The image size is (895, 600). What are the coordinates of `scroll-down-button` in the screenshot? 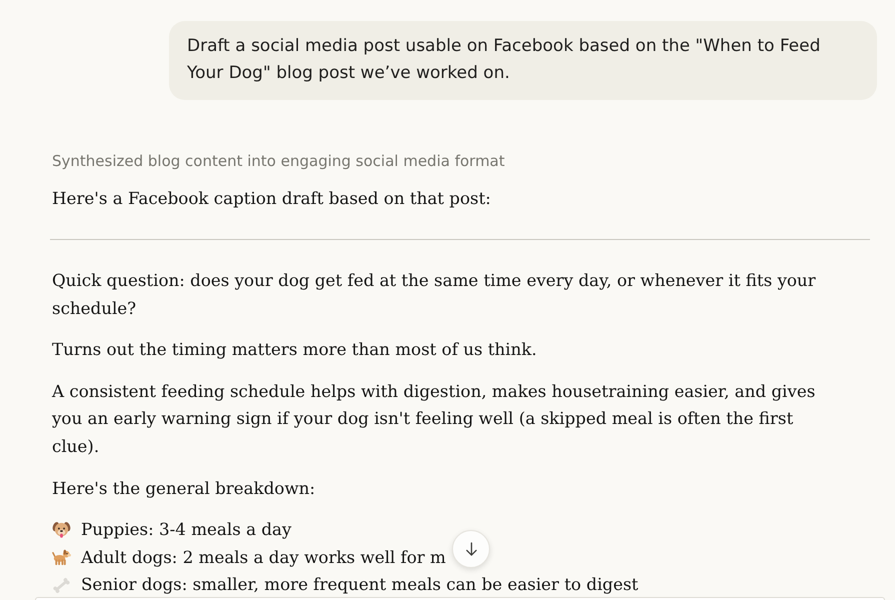 It's located at (471, 549).